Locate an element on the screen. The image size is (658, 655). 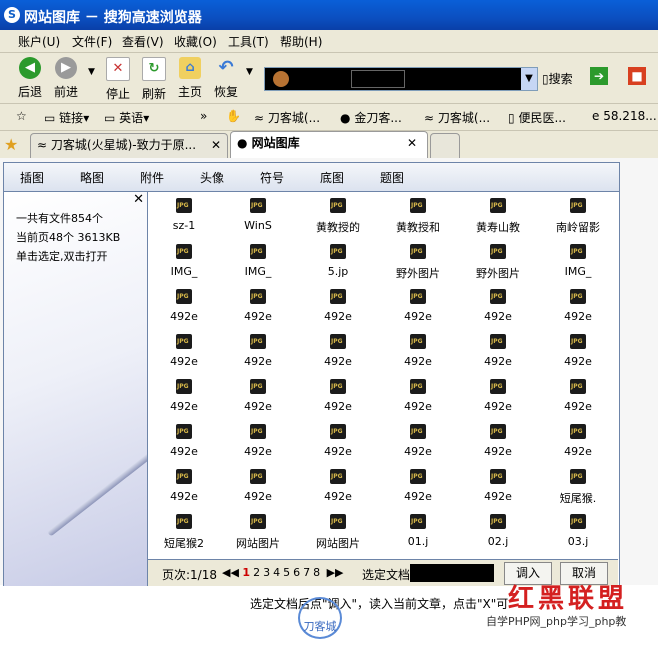
menu-help: 帮助(H) is located at coordinates (301, 41).